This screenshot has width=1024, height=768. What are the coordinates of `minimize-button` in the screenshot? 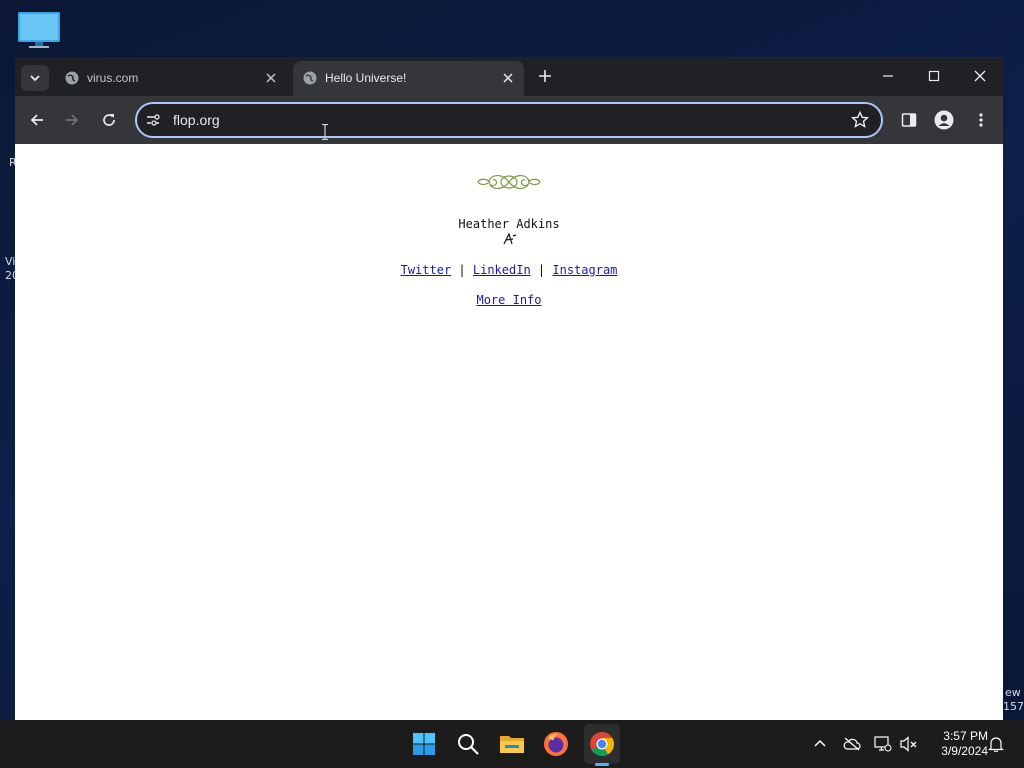 It's located at (888, 76).